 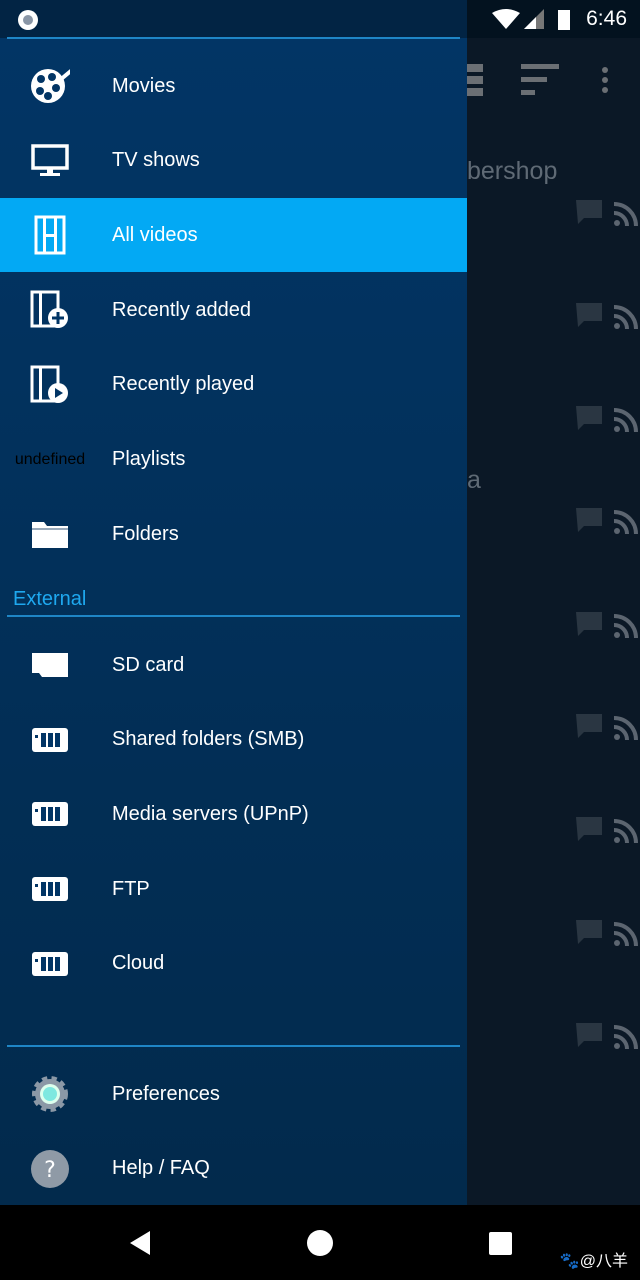 I want to click on drawer-item-media-servers-upnp: Media servers (UPnP), so click(x=233, y=814).